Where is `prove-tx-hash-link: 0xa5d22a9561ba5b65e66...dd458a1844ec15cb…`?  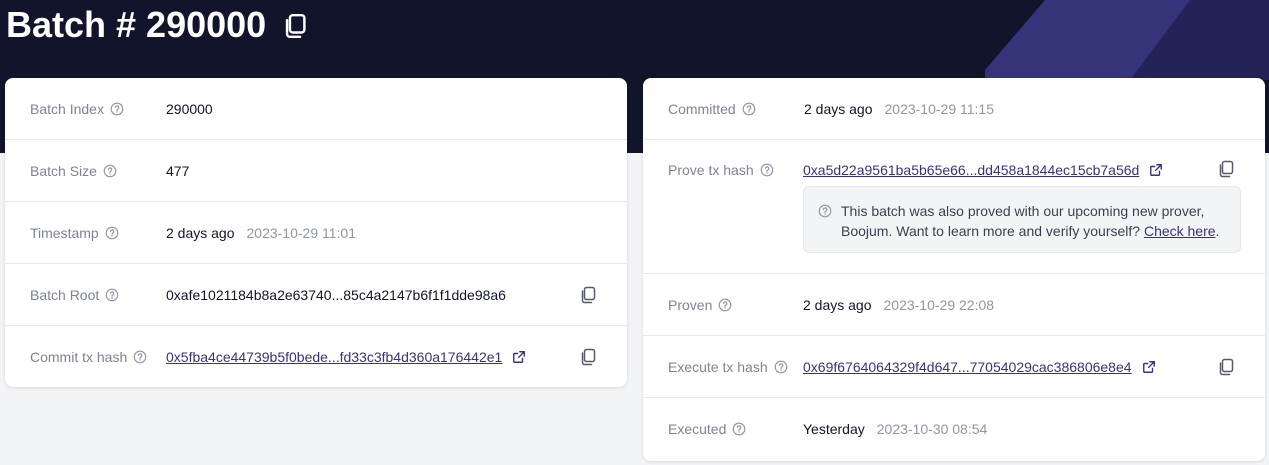
prove-tx-hash-link: 0xa5d22a9561ba5b65e66...dd458a1844ec15cb… is located at coordinates (971, 170).